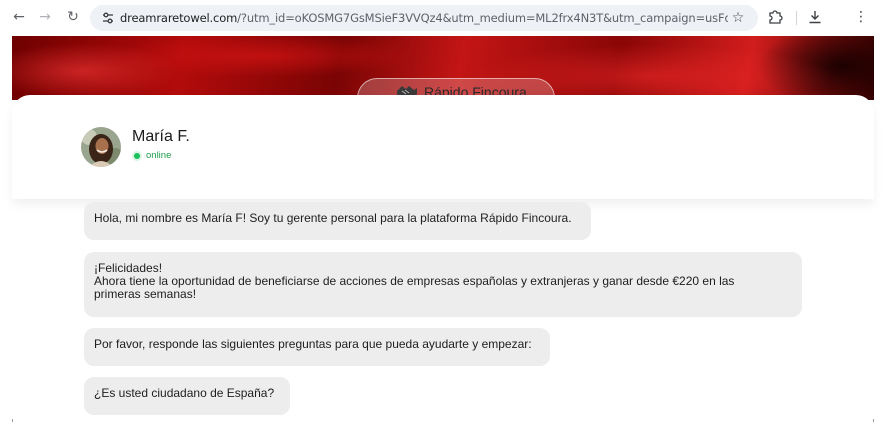  Describe the element at coordinates (738, 18) in the screenshot. I see `bookmark-star-icon: ☆` at that location.